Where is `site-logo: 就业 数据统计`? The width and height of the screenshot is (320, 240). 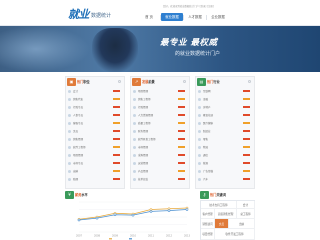 site-logo: 就业 数据统计 is located at coordinates (89, 13).